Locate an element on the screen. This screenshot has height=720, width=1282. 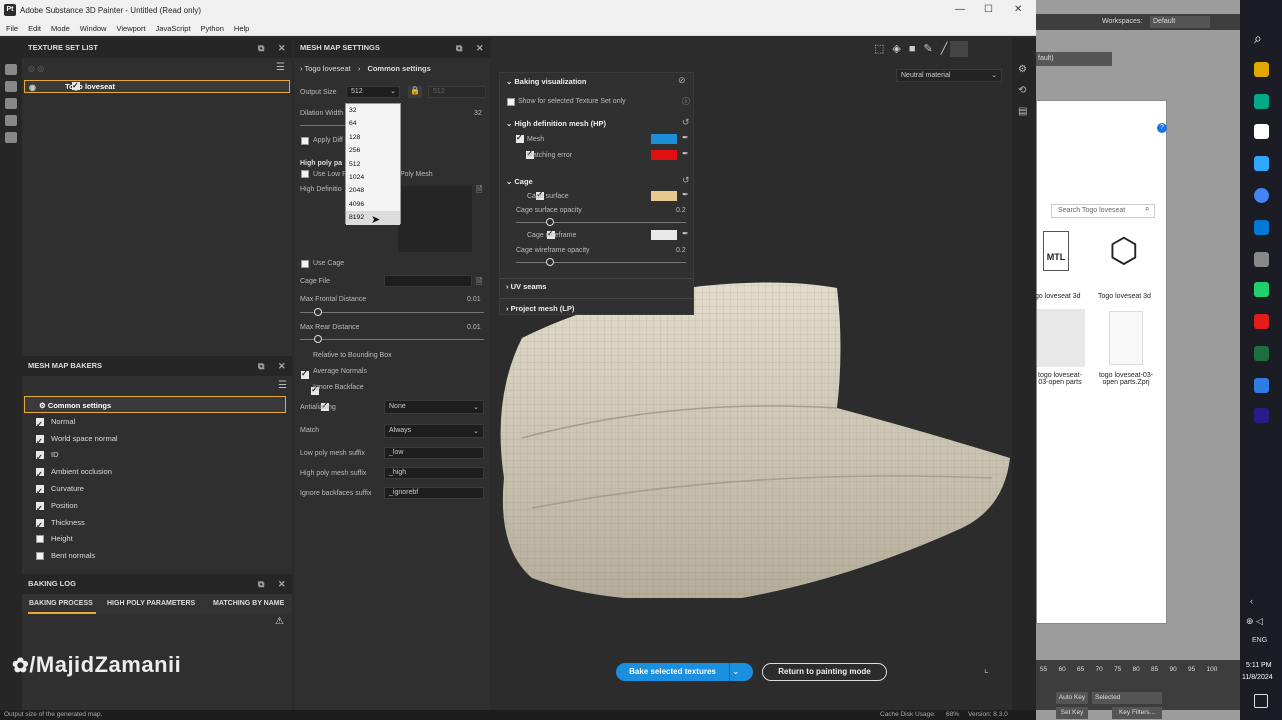
camera-icon: ■ is located at coordinates (916, 49).